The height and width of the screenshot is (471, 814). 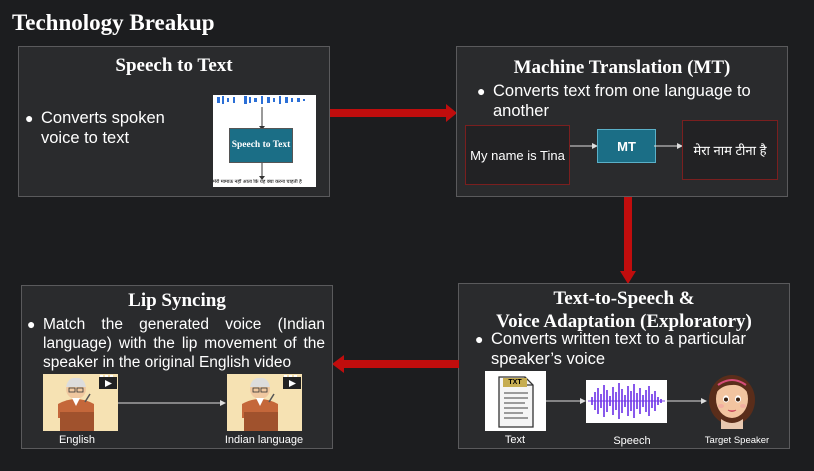 What do you see at coordinates (624, 298) in the screenshot?
I see `tts-title-line1: Text-to-Speech &` at bounding box center [624, 298].